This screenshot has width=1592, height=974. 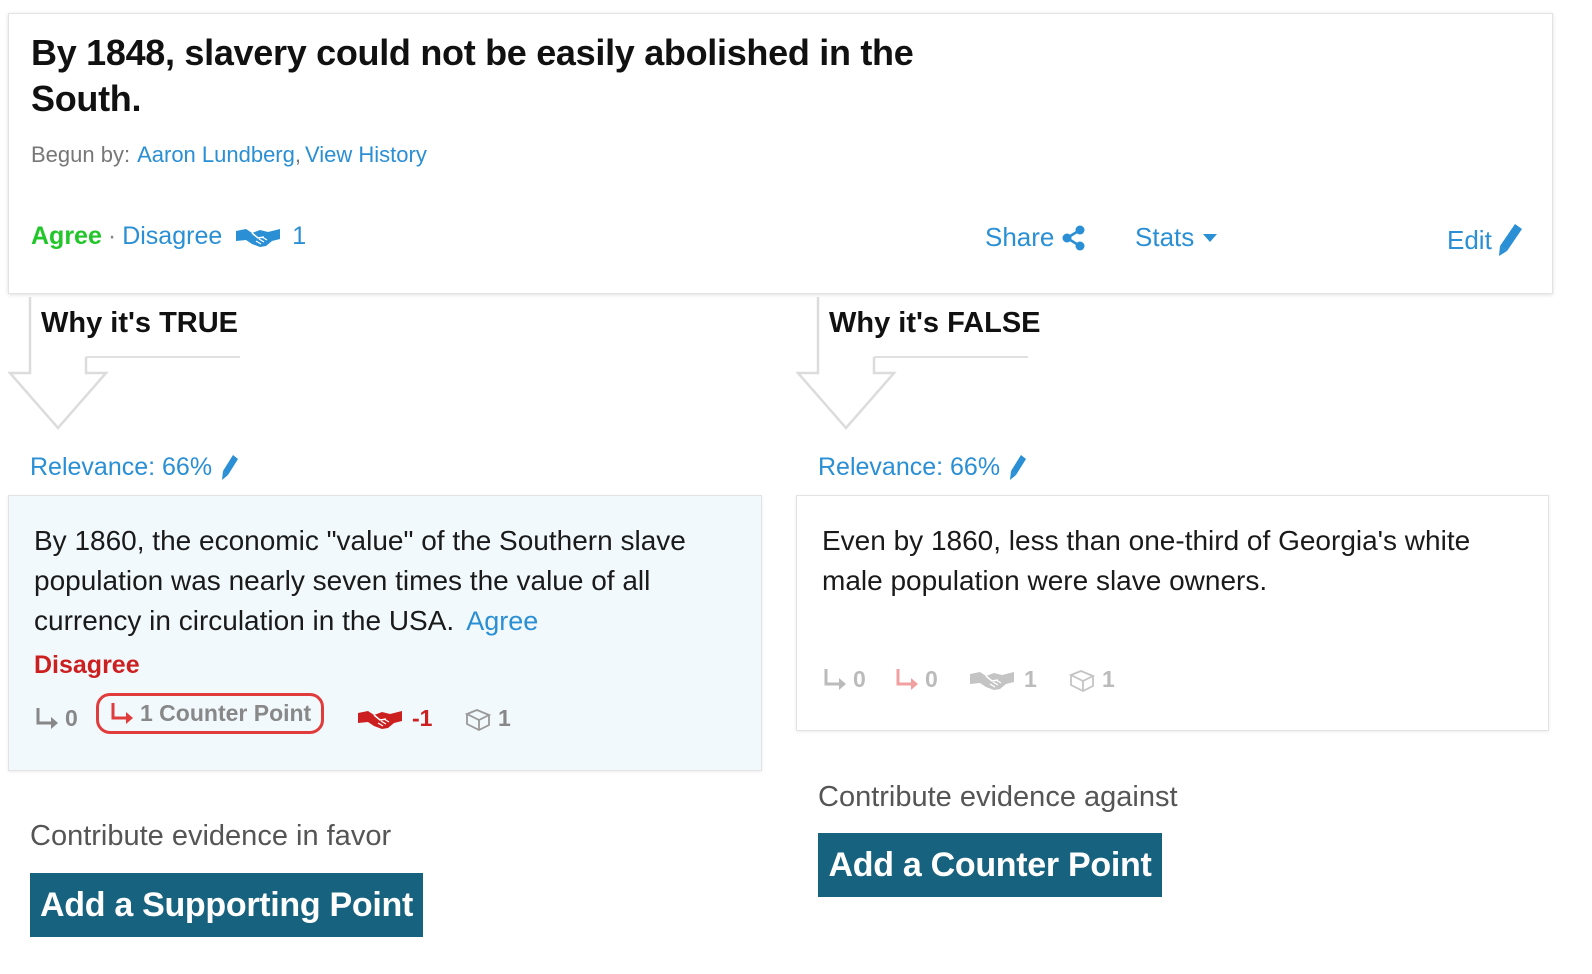 What do you see at coordinates (172, 236) in the screenshot?
I see `claim-disagree-button: Disagree` at bounding box center [172, 236].